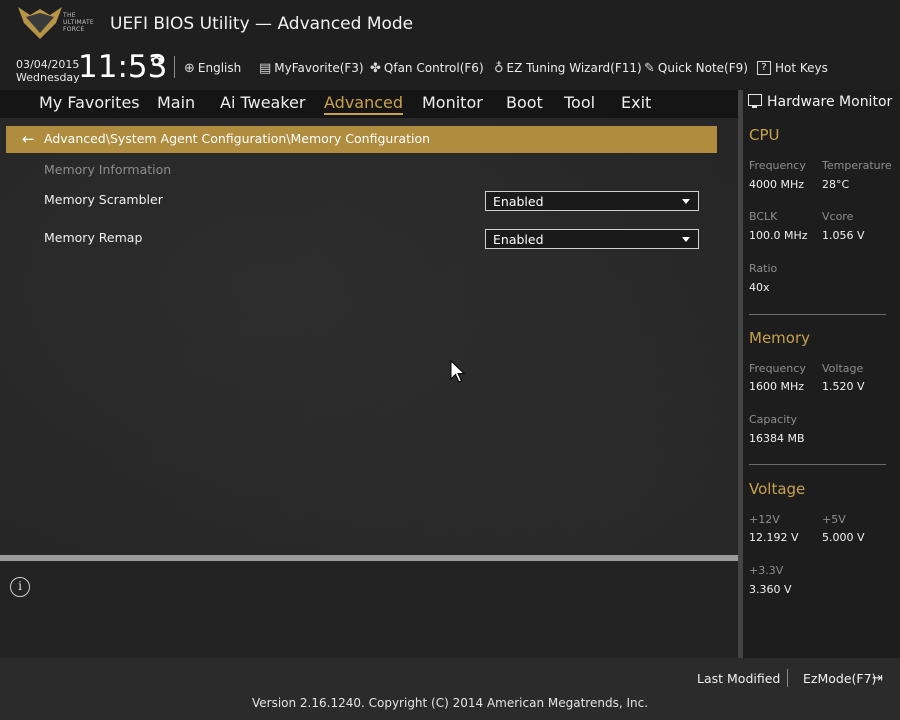 Image resolution: width=900 pixels, height=720 pixels. What do you see at coordinates (524, 102) in the screenshot?
I see `tab-boot: Boot` at bounding box center [524, 102].